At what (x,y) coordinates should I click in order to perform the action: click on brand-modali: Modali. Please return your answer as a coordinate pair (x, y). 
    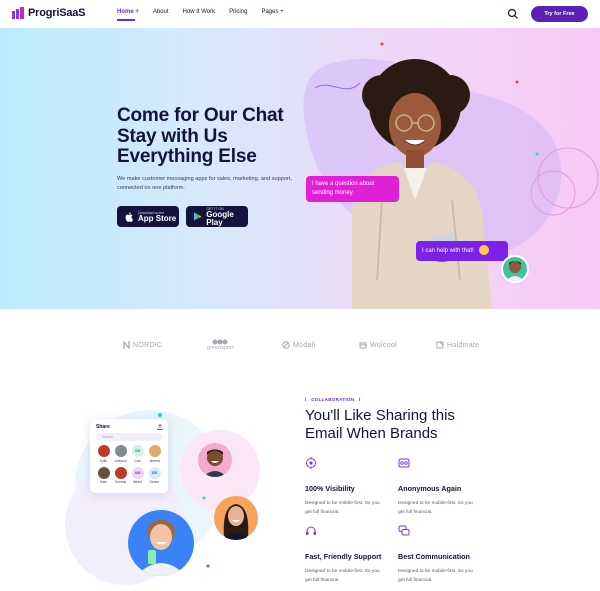
    Looking at the image, I should click on (298, 345).